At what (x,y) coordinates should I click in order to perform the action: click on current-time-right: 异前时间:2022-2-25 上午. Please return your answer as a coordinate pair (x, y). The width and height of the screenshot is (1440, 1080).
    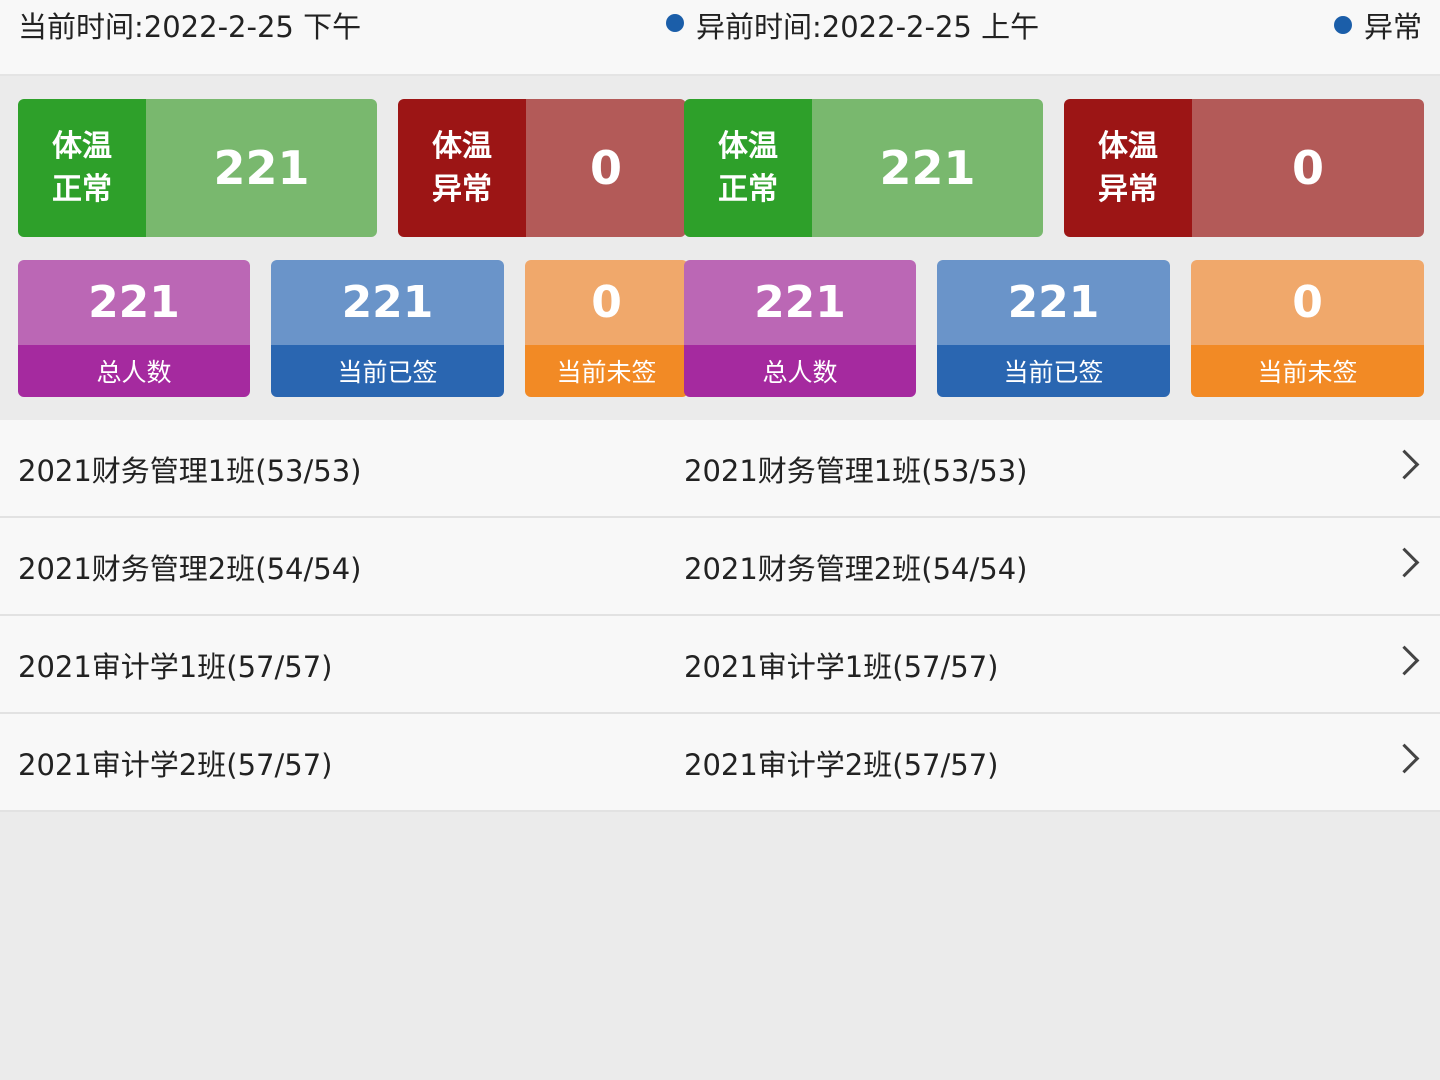
    Looking at the image, I should click on (868, 27).